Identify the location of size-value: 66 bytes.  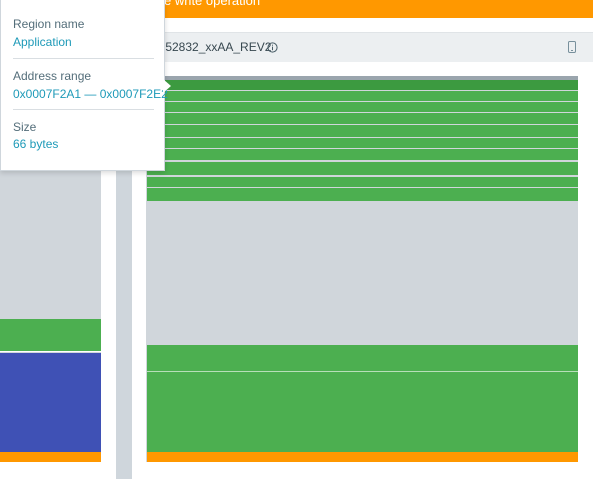
(36, 144).